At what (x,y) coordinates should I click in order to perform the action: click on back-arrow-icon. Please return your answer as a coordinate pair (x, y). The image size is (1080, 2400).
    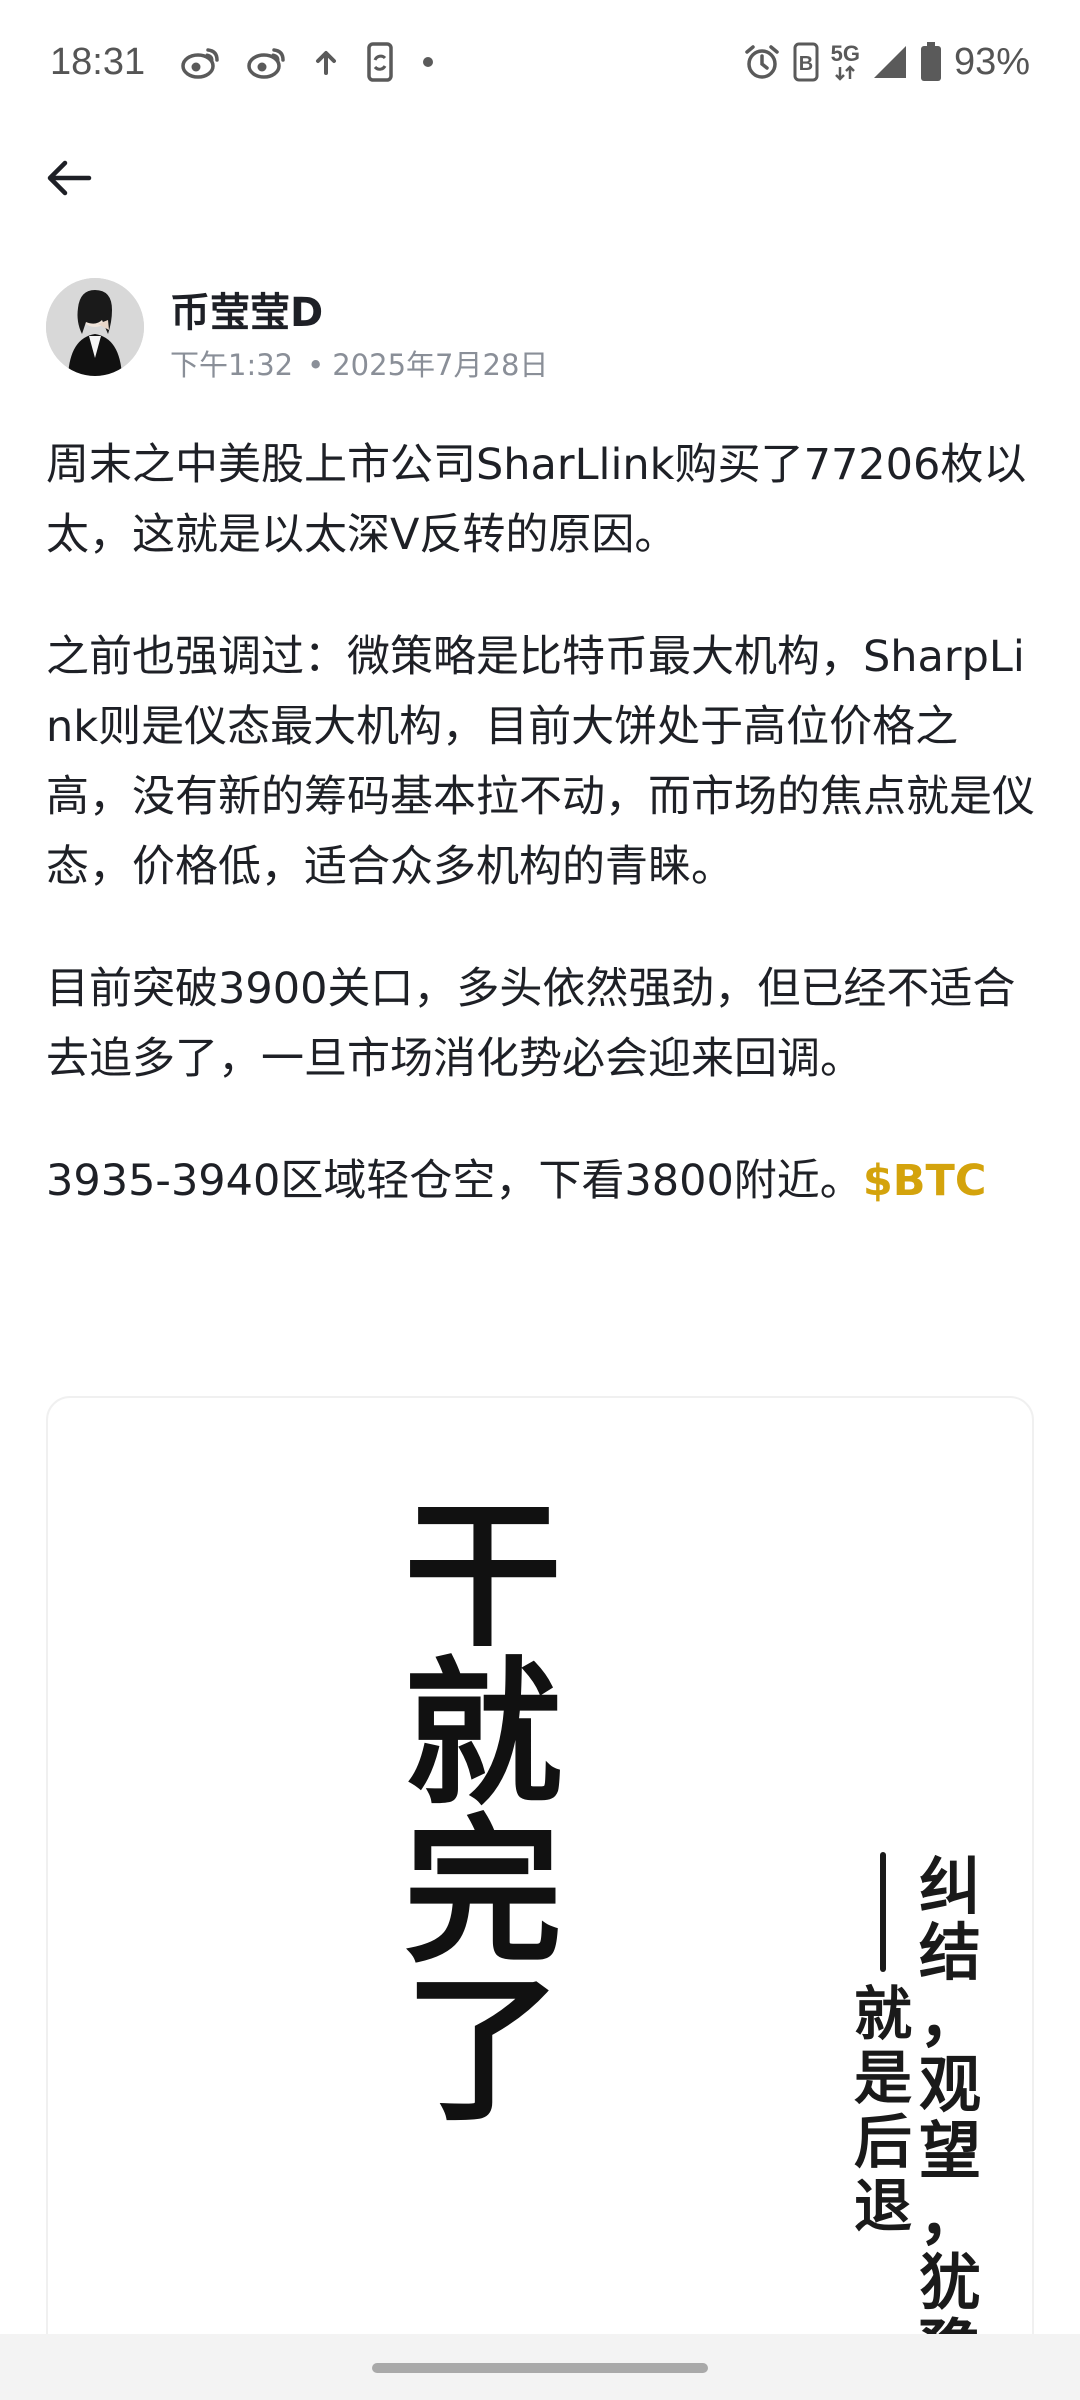
    Looking at the image, I should click on (69, 178).